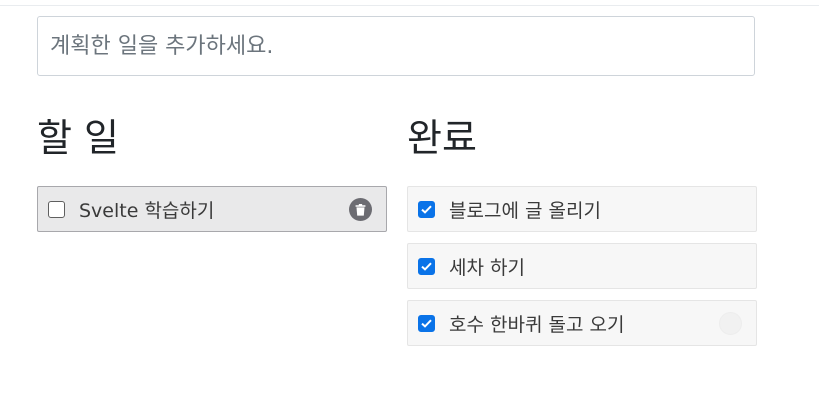 This screenshot has width=819, height=409. I want to click on done-item: 세차 하기, so click(582, 266).